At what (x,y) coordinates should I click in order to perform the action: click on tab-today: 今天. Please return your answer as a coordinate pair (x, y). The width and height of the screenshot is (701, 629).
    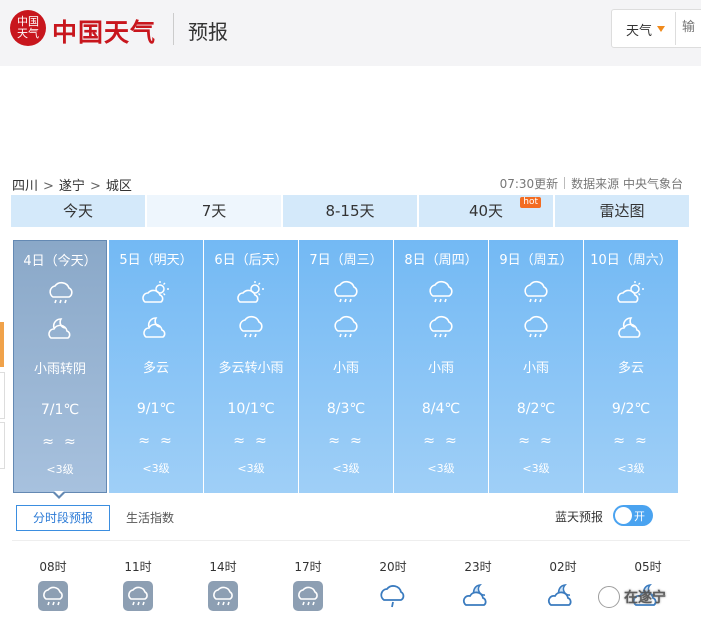
    Looking at the image, I should click on (78, 211).